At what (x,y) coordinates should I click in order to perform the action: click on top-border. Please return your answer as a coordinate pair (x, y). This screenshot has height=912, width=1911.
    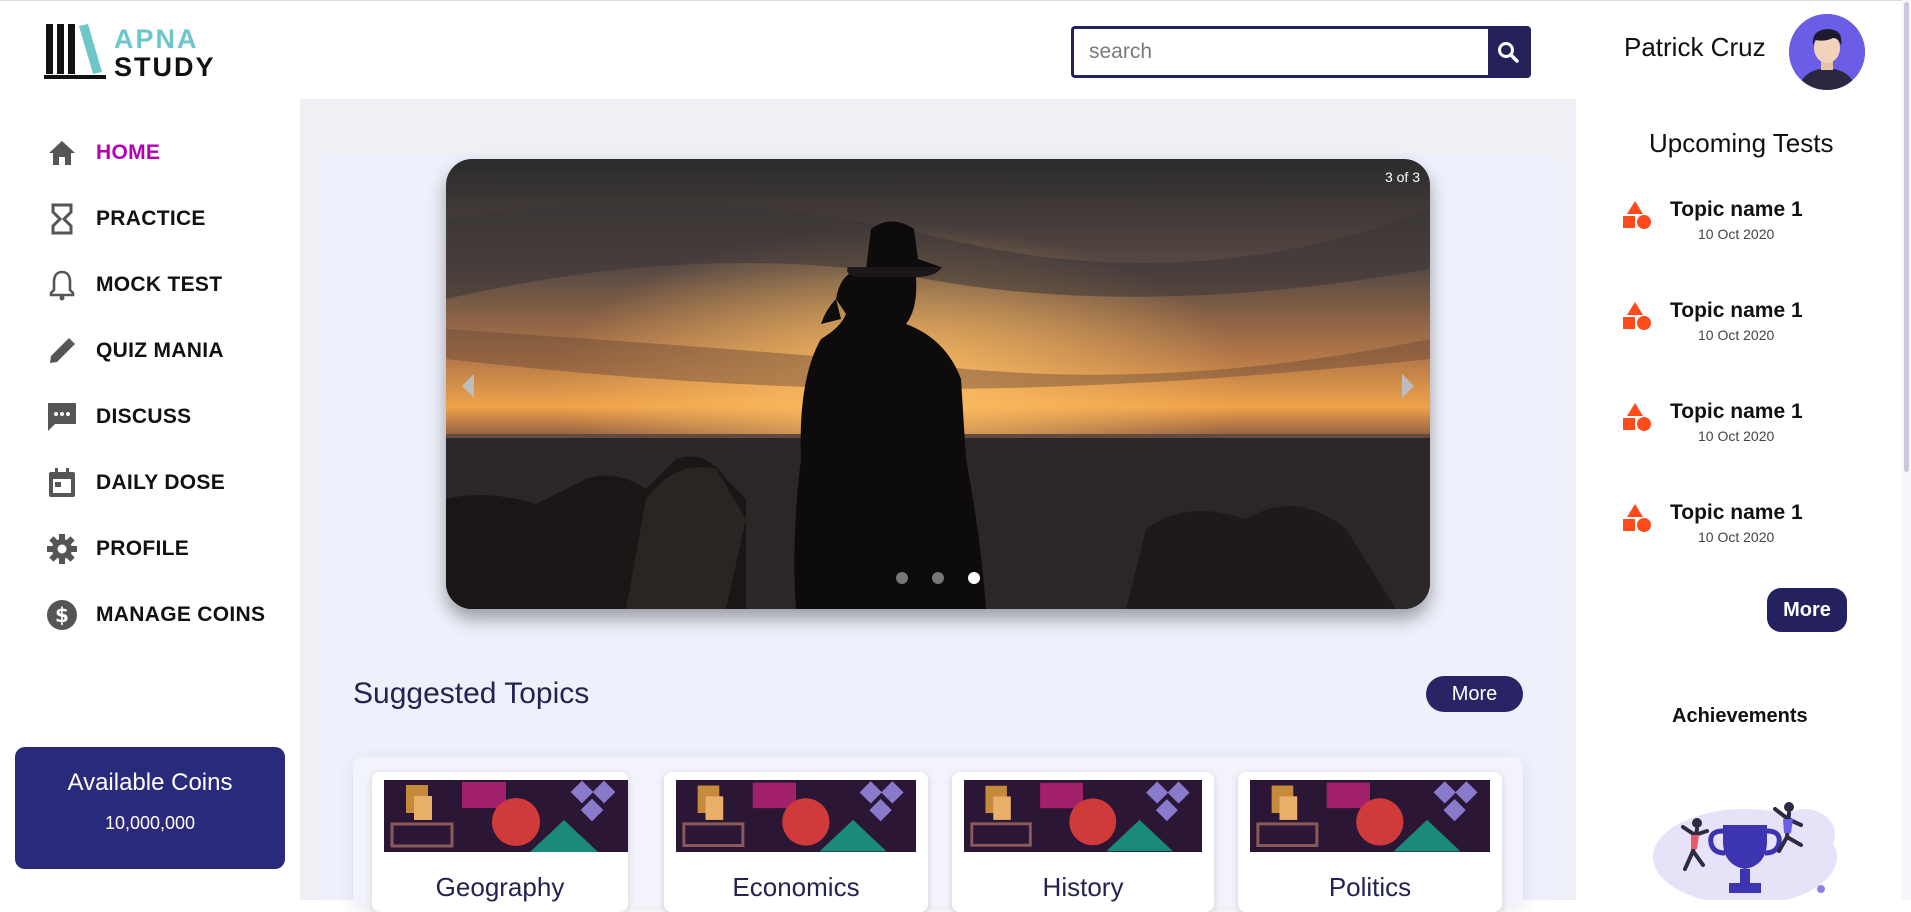
    Looking at the image, I should click on (955, 3).